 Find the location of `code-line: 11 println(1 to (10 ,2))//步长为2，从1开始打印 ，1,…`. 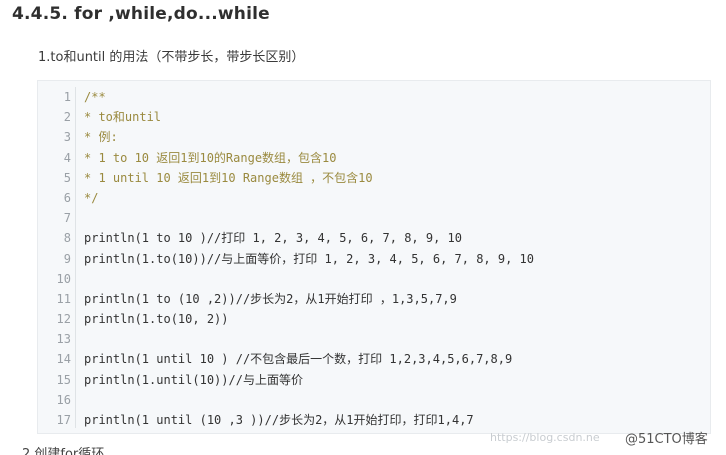

code-line: 11 println(1 to (10 ,2))//步长为2，从1开始打印 ，1,… is located at coordinates (374, 299).